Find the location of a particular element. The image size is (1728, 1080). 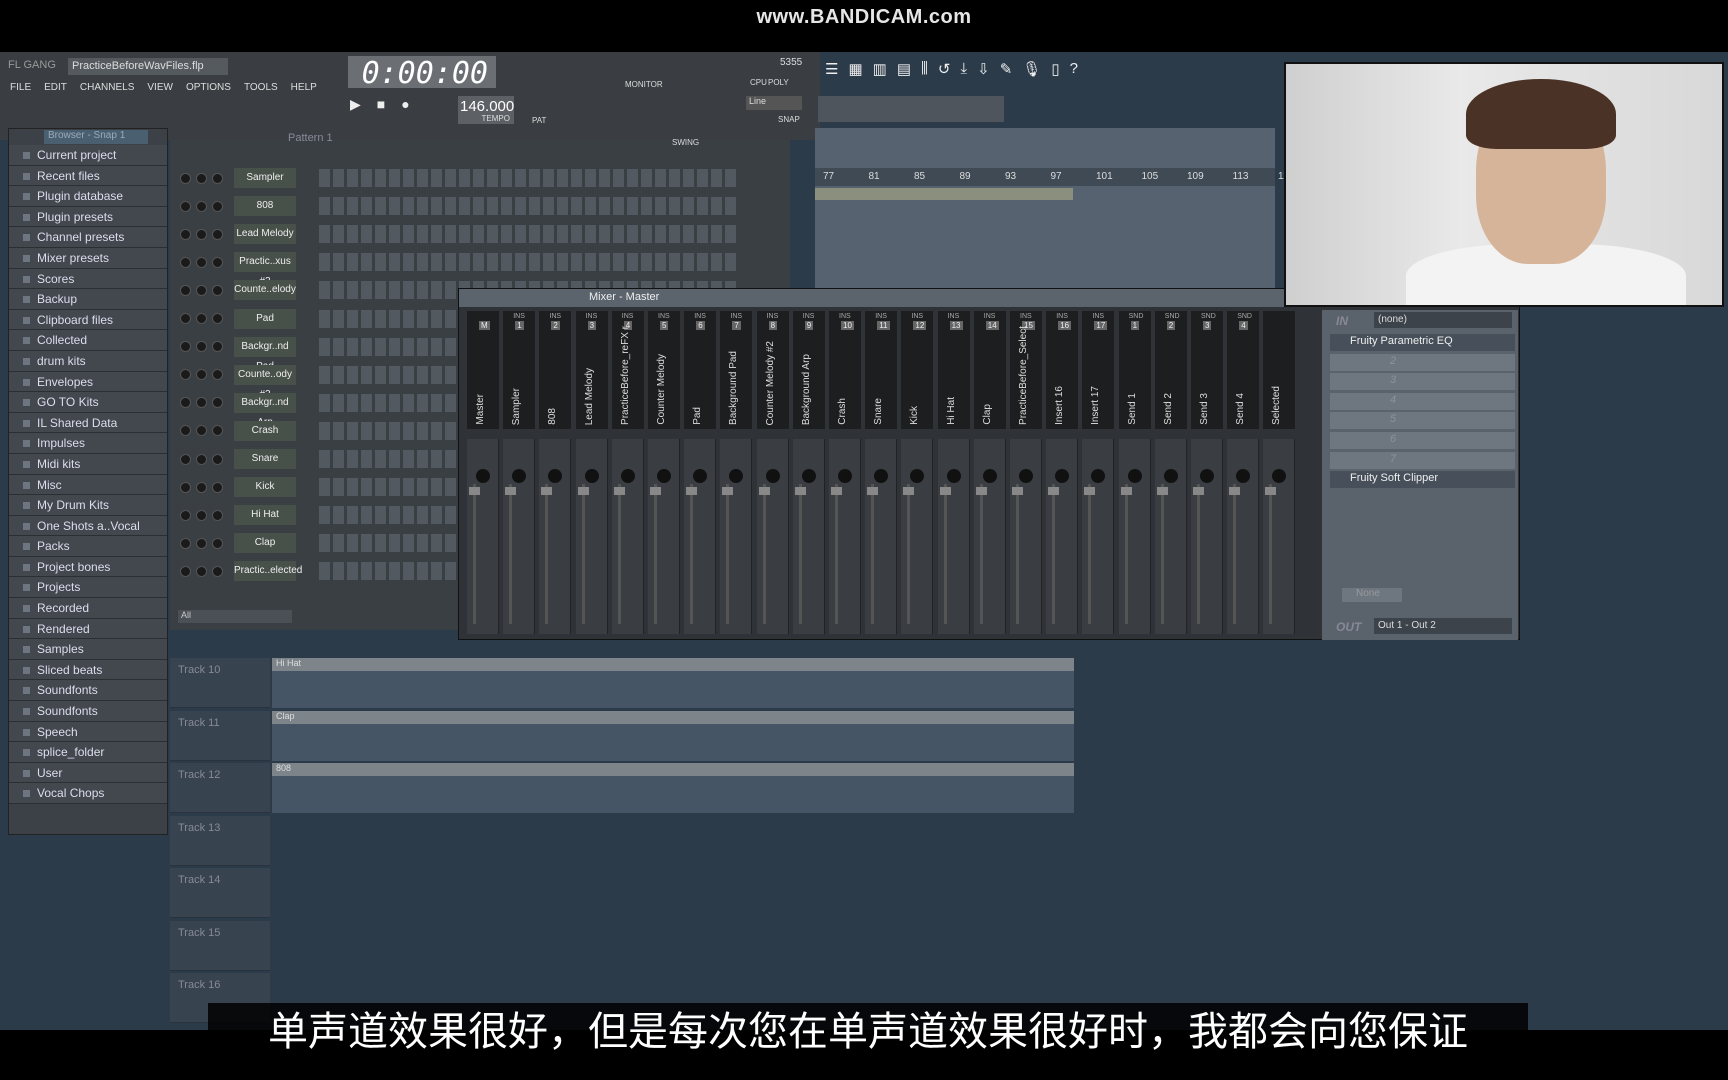

mixer-track-label: SND 1 Send 1 is located at coordinates (1134, 370).